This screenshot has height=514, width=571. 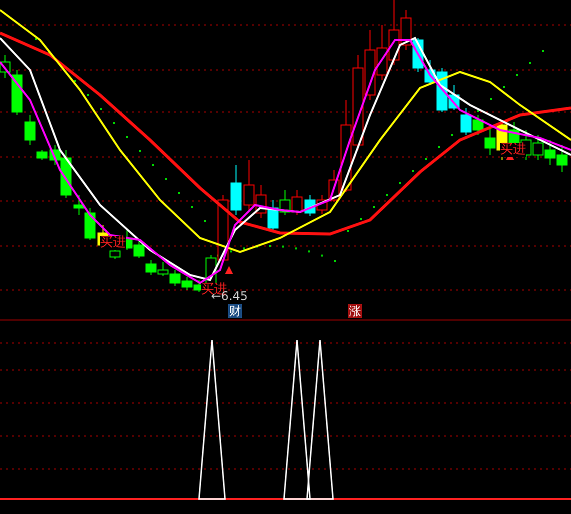 I want to click on signal-badge: 财, so click(x=235, y=311).